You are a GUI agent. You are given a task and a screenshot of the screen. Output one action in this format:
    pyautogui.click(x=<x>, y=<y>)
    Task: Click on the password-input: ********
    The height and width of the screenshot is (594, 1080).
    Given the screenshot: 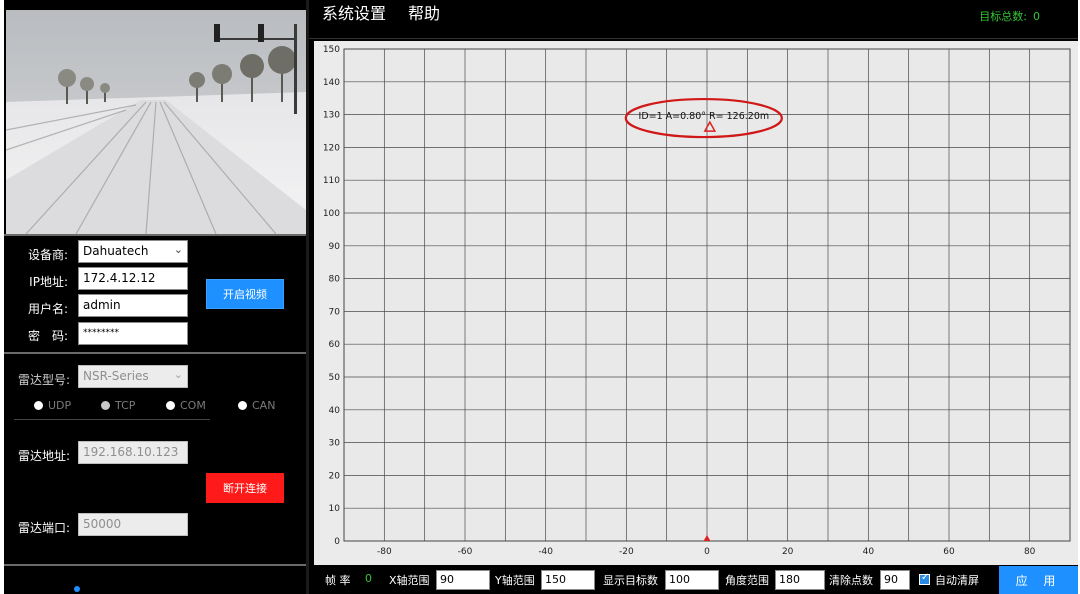 What is the action you would take?
    pyautogui.click(x=133, y=333)
    